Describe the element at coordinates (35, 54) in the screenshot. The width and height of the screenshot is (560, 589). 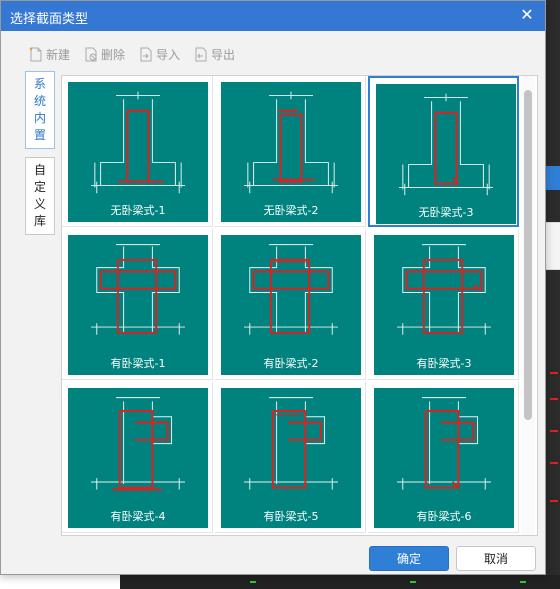
I see `new-doc-icon` at that location.